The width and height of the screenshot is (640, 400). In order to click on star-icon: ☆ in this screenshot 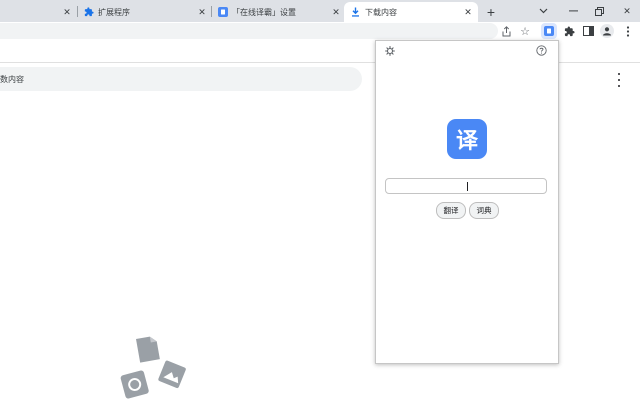, I will do `click(525, 31)`.